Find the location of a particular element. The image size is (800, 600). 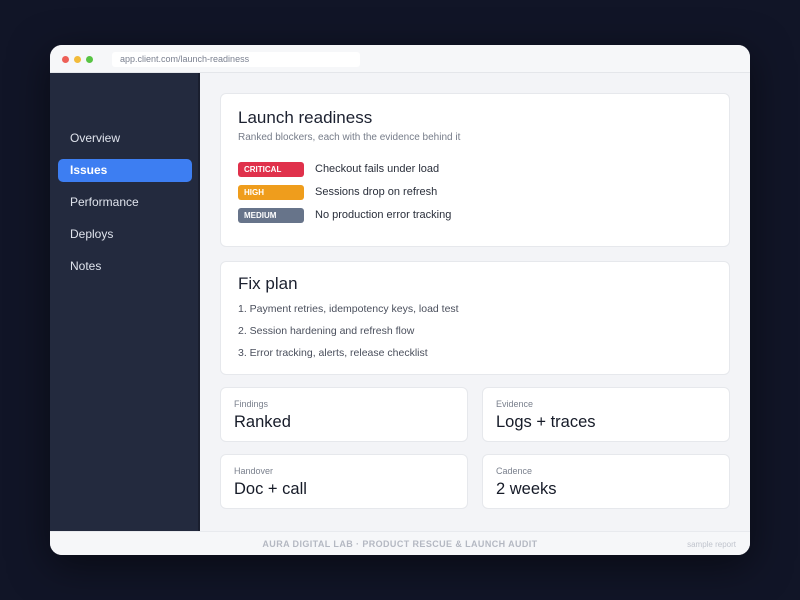

sample-report-tag: sample report is located at coordinates (711, 544).